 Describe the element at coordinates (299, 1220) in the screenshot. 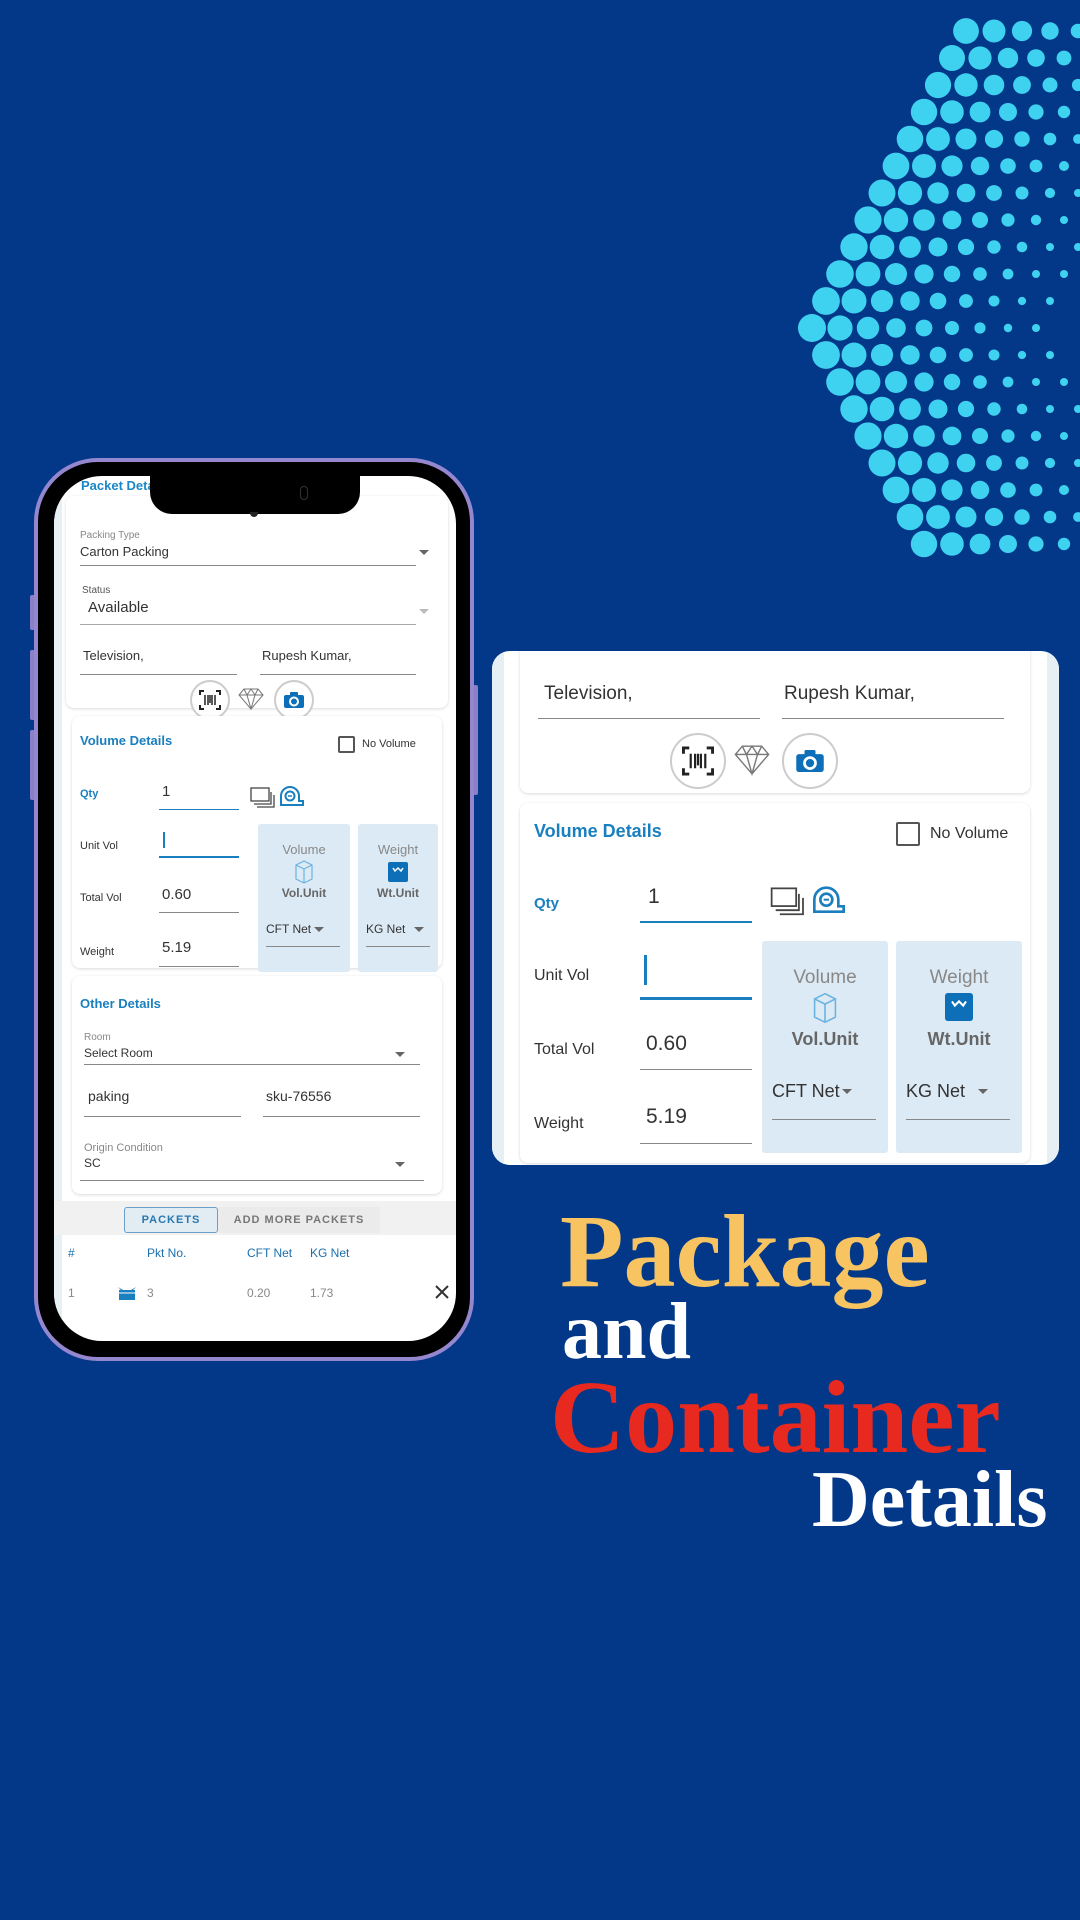

I see `tab-add-more-packets: ADD MORE PACKETS` at that location.